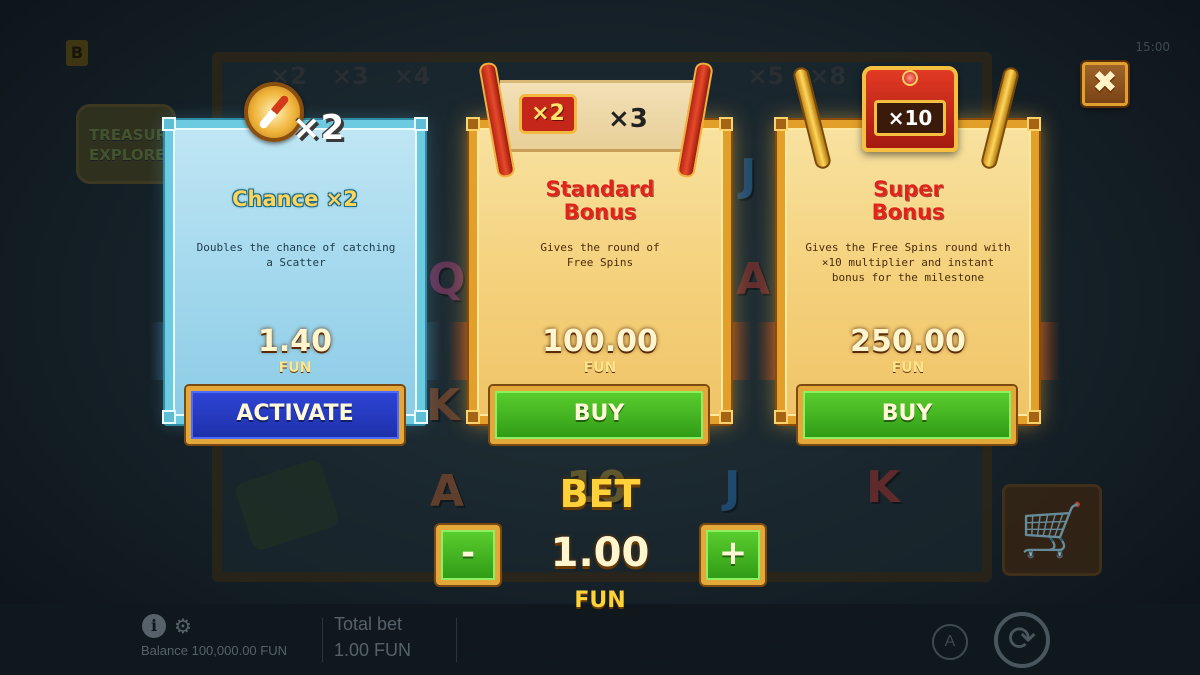 Image resolution: width=1200 pixels, height=675 pixels. What do you see at coordinates (350, 76) in the screenshot?
I see `path-mult: ×3` at bounding box center [350, 76].